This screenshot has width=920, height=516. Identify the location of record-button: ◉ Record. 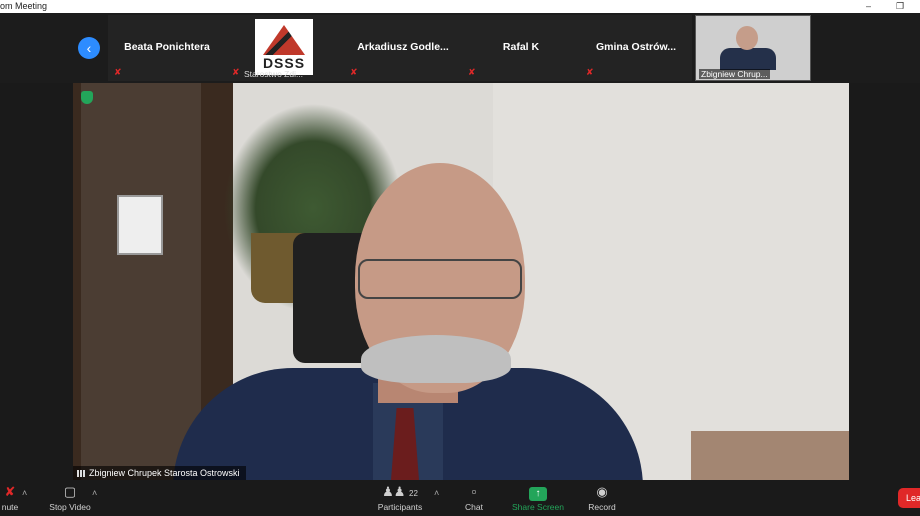
(602, 499).